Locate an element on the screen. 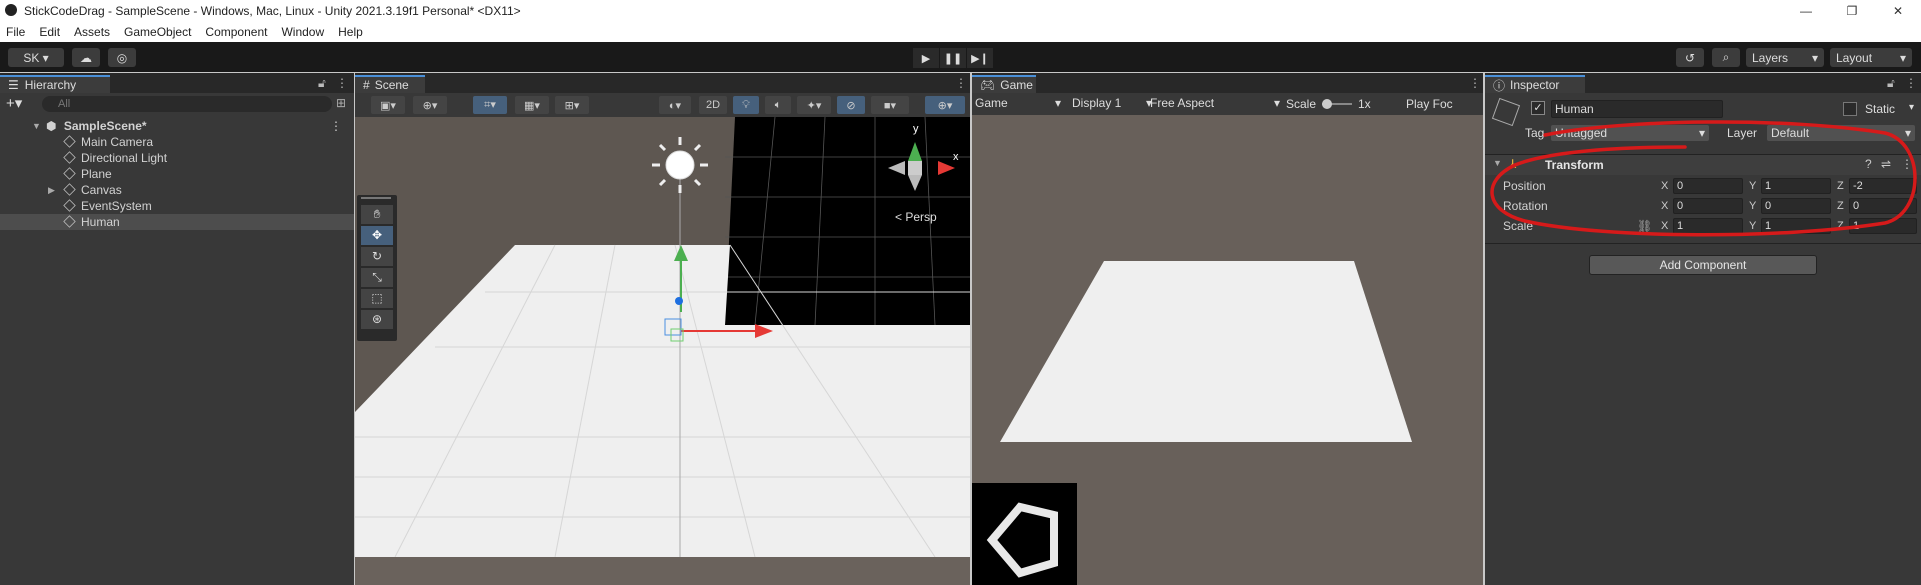 The height and width of the screenshot is (585, 1921). position-y-field: 1 is located at coordinates (1796, 186).